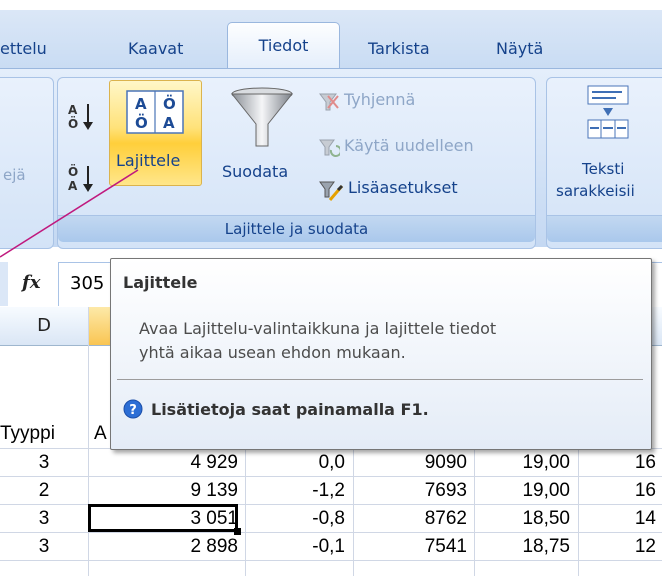  I want to click on column-header-d: D, so click(44, 326).